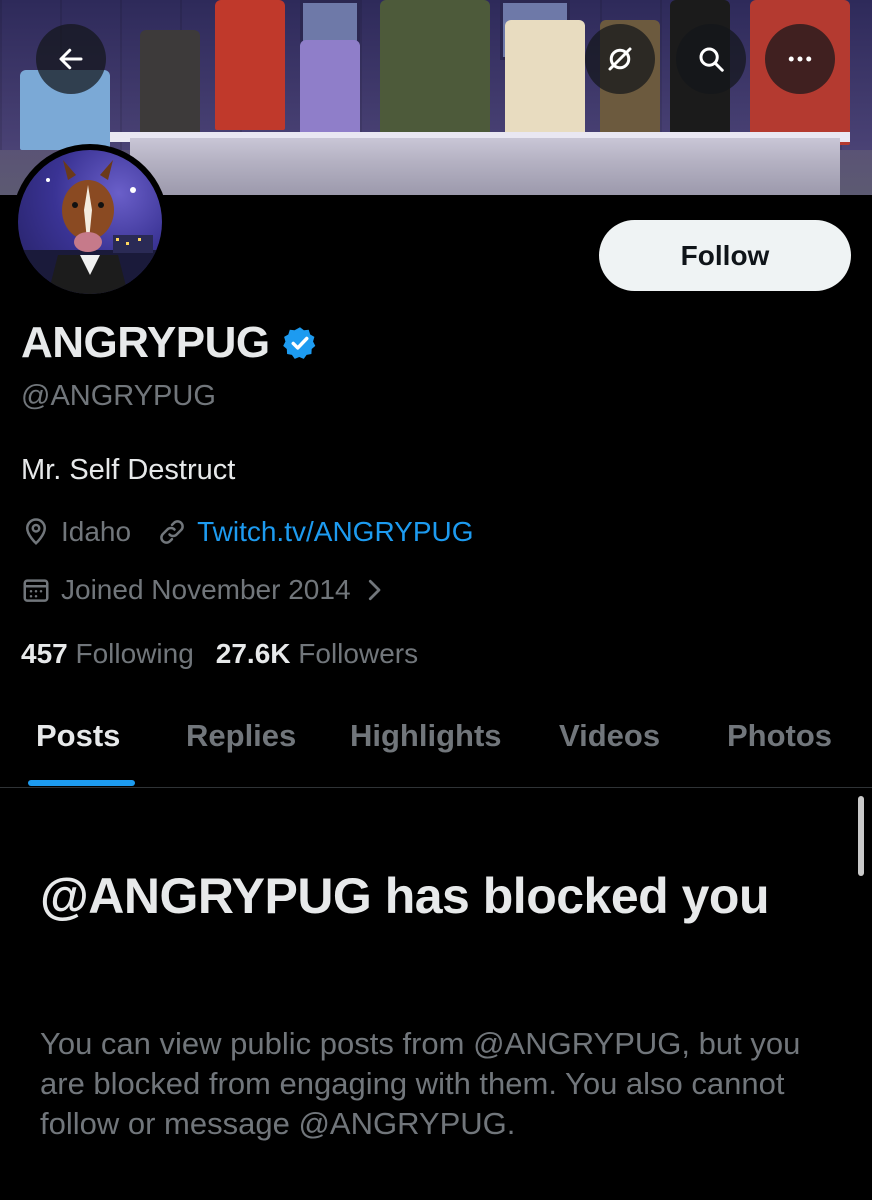  Describe the element at coordinates (779, 736) in the screenshot. I see `tab-photos: Photos` at that location.